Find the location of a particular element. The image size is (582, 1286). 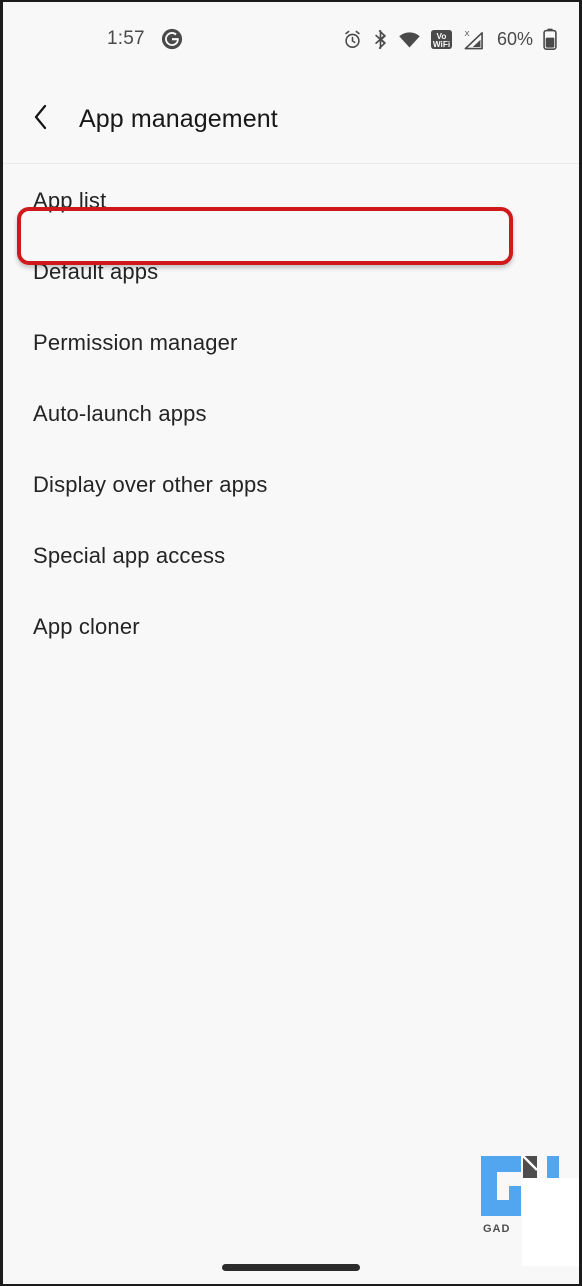

status-bar-right: Vo WiFi X 60% is located at coordinates (449, 39).